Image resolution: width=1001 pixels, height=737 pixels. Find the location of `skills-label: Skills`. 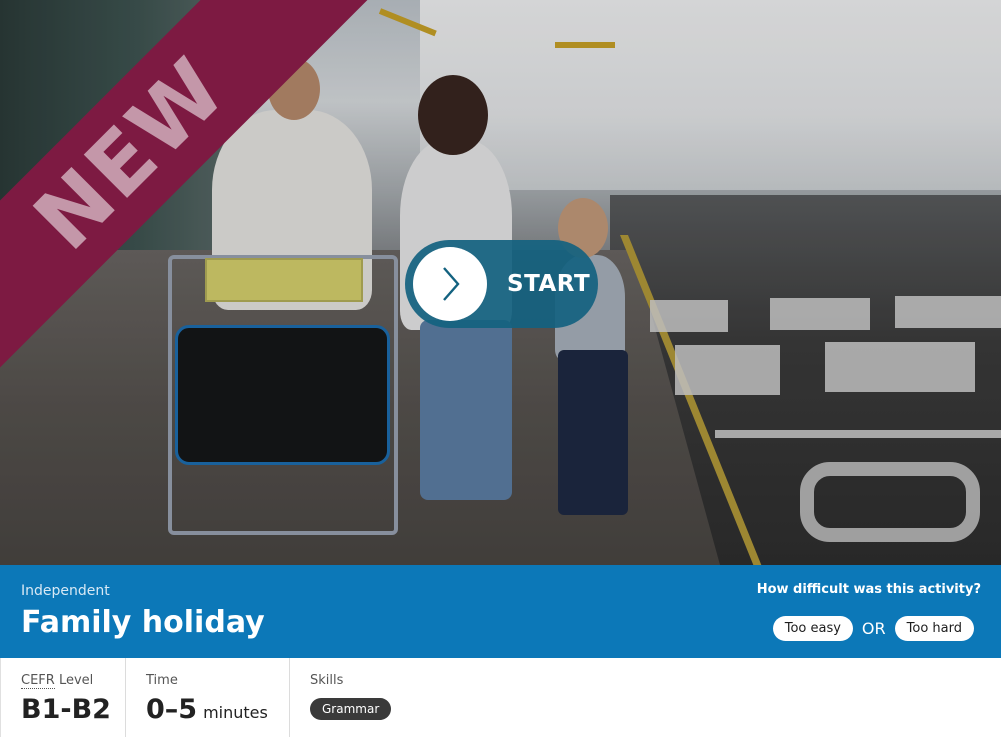

skills-label: Skills is located at coordinates (327, 680).